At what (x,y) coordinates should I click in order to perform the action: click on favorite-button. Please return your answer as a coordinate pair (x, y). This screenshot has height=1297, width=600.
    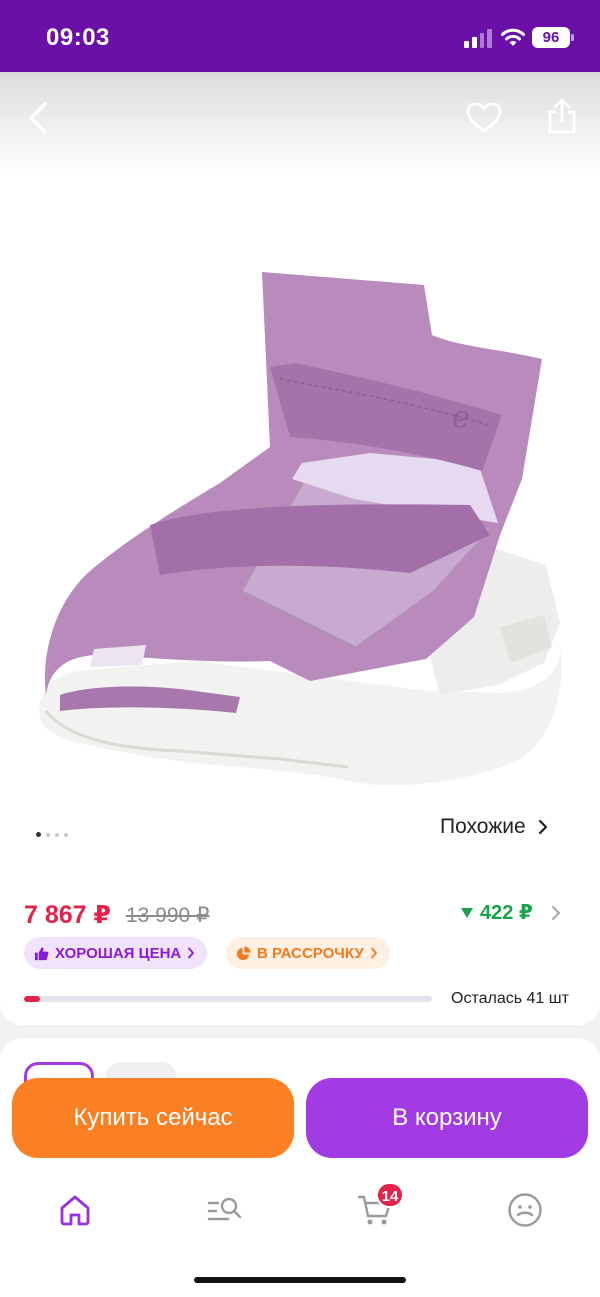
    Looking at the image, I should click on (484, 118).